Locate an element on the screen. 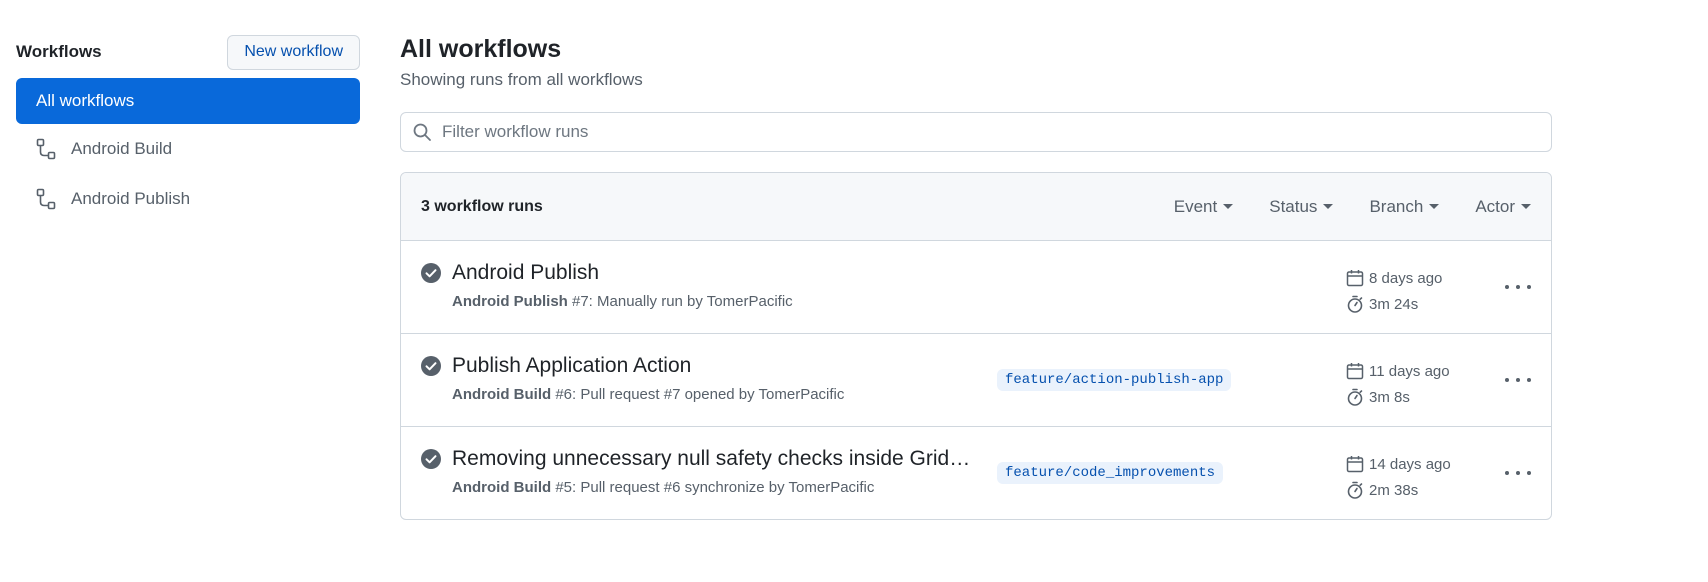 Image resolution: width=1708 pixels, height=582 pixels. filter-label: Actor is located at coordinates (1495, 206).